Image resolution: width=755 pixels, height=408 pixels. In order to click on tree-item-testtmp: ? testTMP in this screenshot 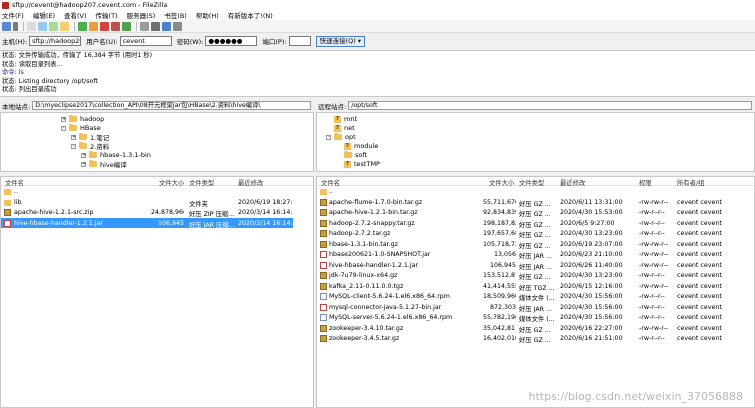, I will do `click(362, 164)`.